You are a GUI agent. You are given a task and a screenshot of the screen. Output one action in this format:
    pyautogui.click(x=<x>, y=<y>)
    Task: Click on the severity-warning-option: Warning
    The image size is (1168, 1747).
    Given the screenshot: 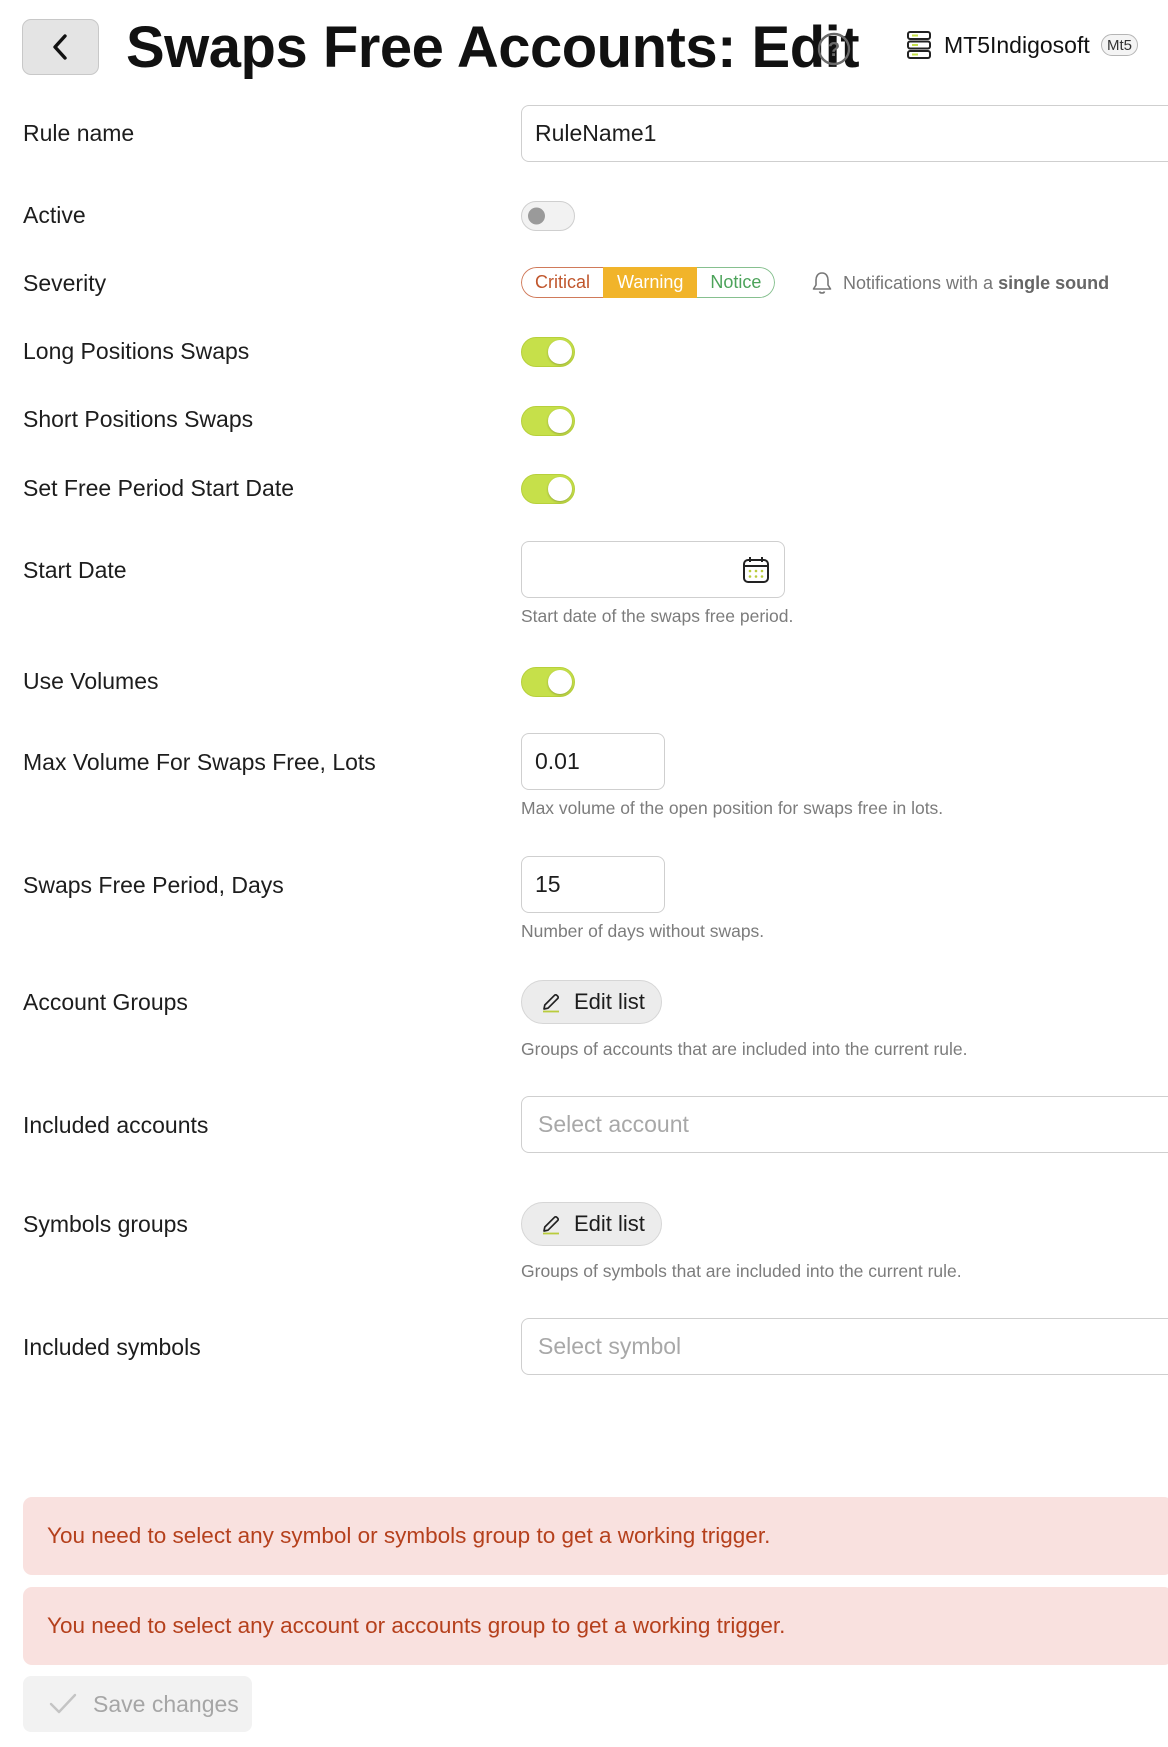 What is the action you would take?
    pyautogui.click(x=650, y=282)
    